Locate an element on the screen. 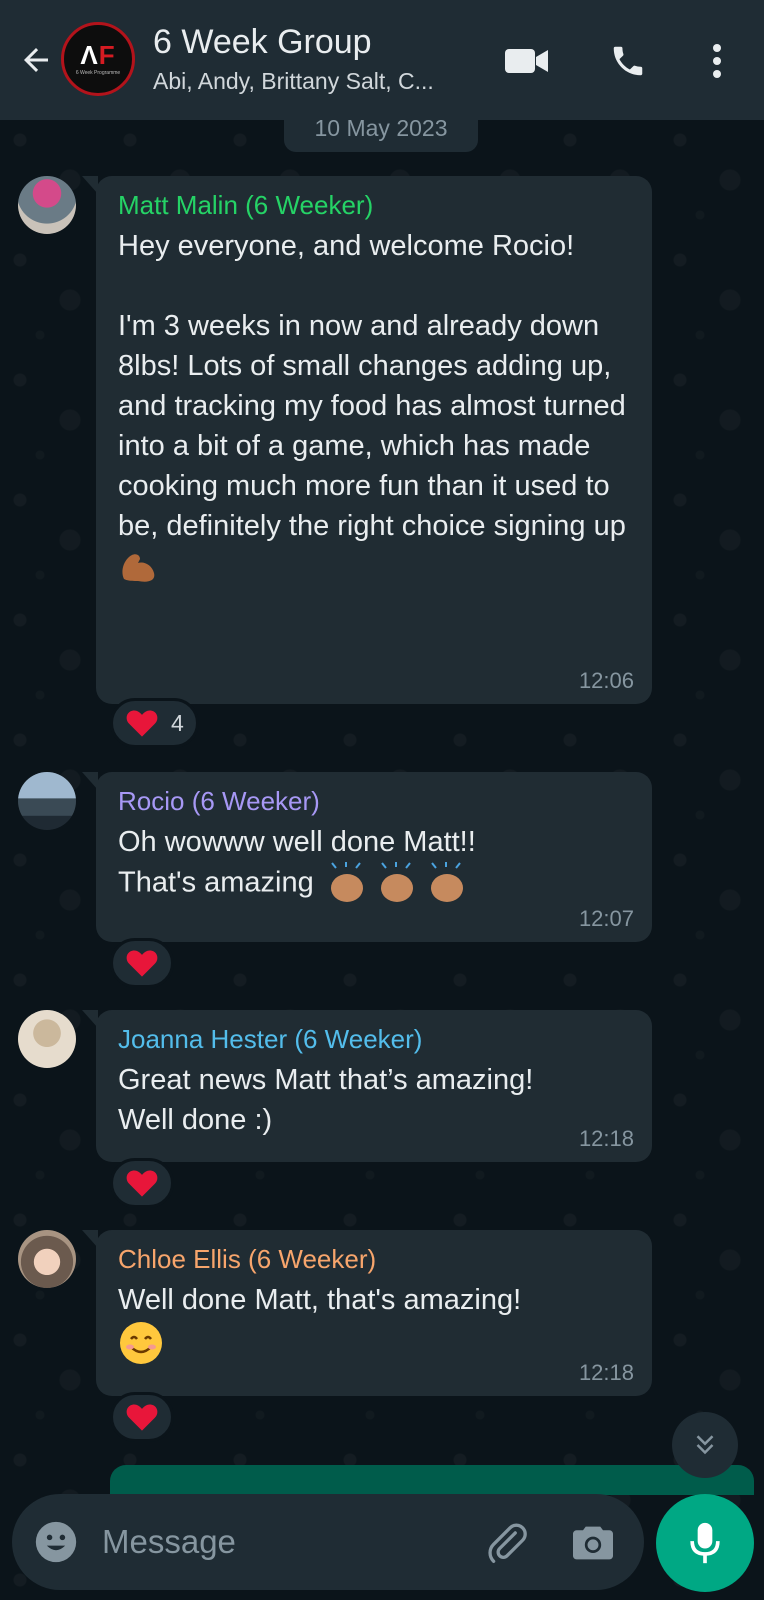 The image size is (764, 1600). message-composer is located at coordinates (328, 1542).